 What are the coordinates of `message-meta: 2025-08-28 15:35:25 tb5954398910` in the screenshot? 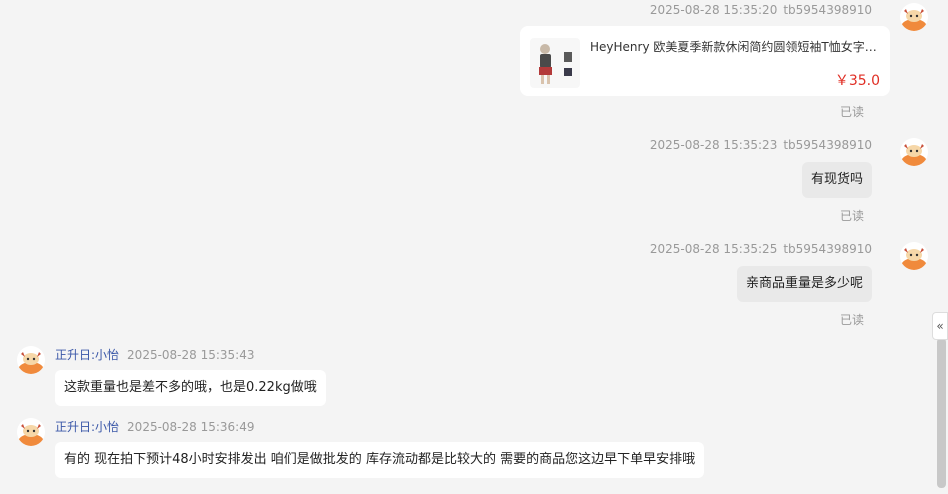 It's located at (761, 249).